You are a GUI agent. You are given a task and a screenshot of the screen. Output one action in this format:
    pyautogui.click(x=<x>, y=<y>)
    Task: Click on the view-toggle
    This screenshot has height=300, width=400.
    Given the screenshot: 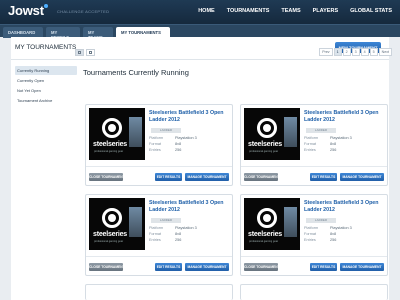 What is the action you would take?
    pyautogui.click(x=85, y=52)
    